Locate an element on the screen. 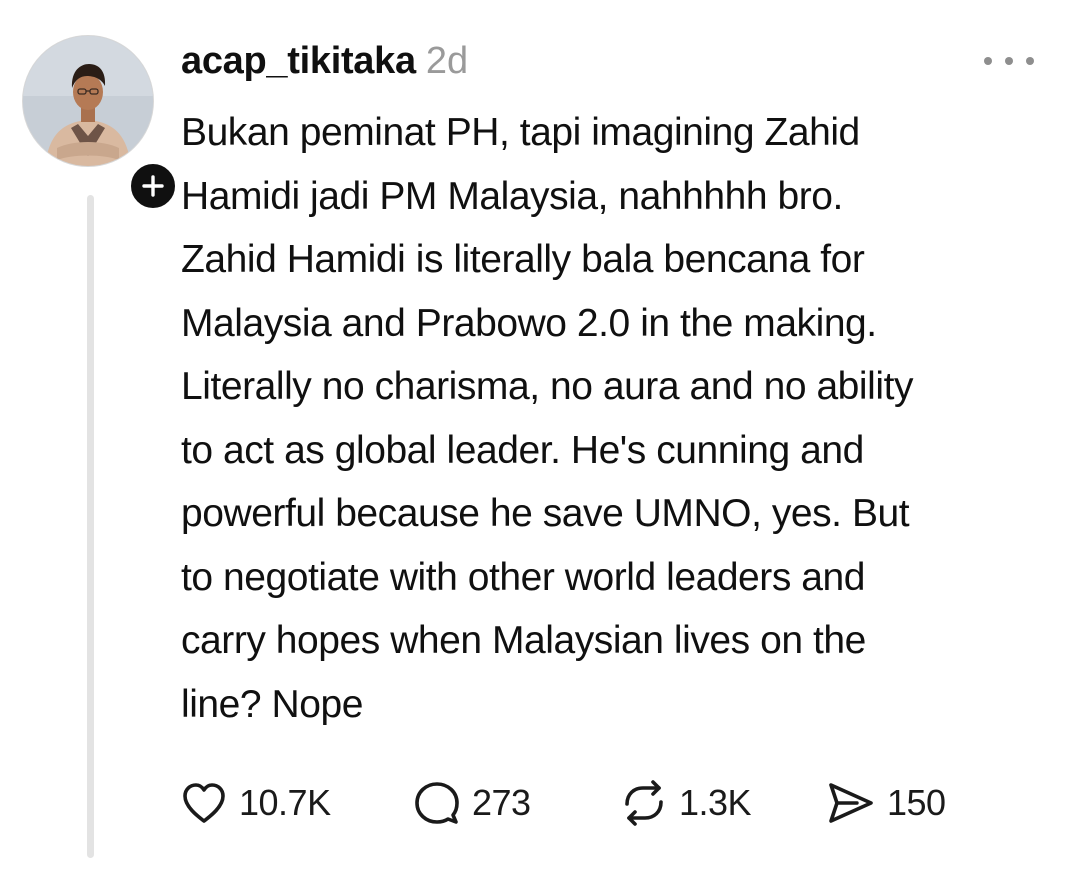  action-bar: 10.7K 273 1.3K 150 is located at coordinates (611, 803).